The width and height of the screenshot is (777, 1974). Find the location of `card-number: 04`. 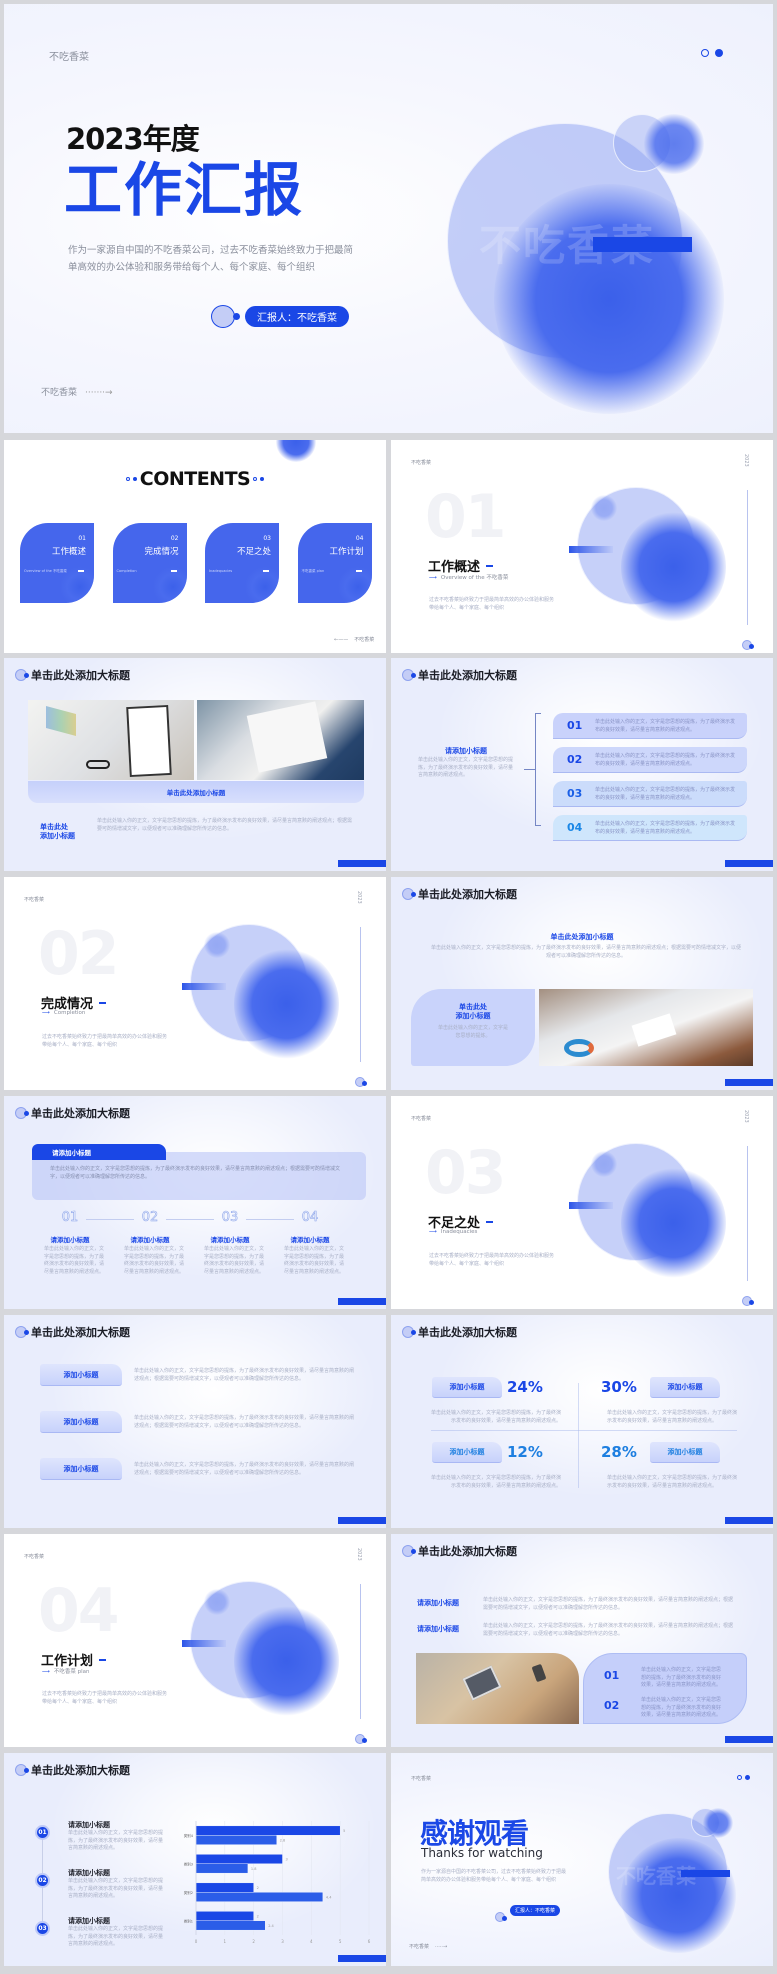

card-number: 04 is located at coordinates (359, 538).